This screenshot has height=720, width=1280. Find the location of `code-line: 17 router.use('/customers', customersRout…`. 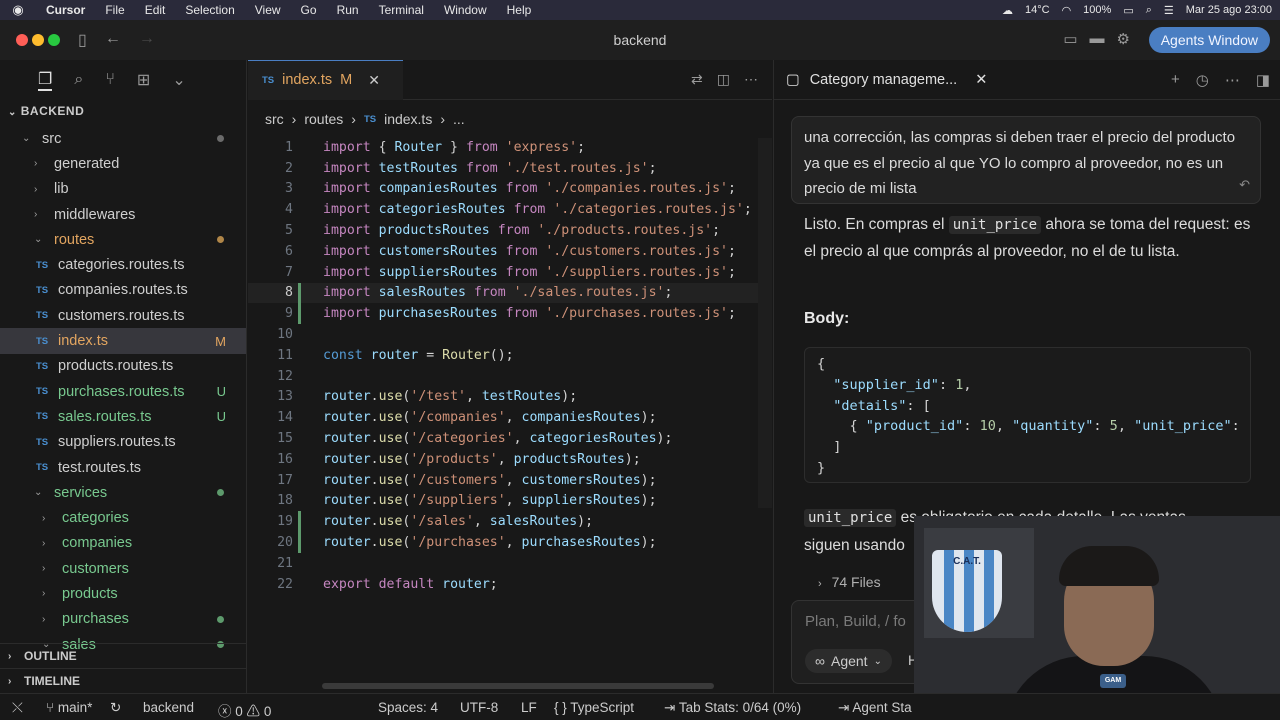

code-line: 17 router.use('/customers', customersRout… is located at coordinates (510, 480).